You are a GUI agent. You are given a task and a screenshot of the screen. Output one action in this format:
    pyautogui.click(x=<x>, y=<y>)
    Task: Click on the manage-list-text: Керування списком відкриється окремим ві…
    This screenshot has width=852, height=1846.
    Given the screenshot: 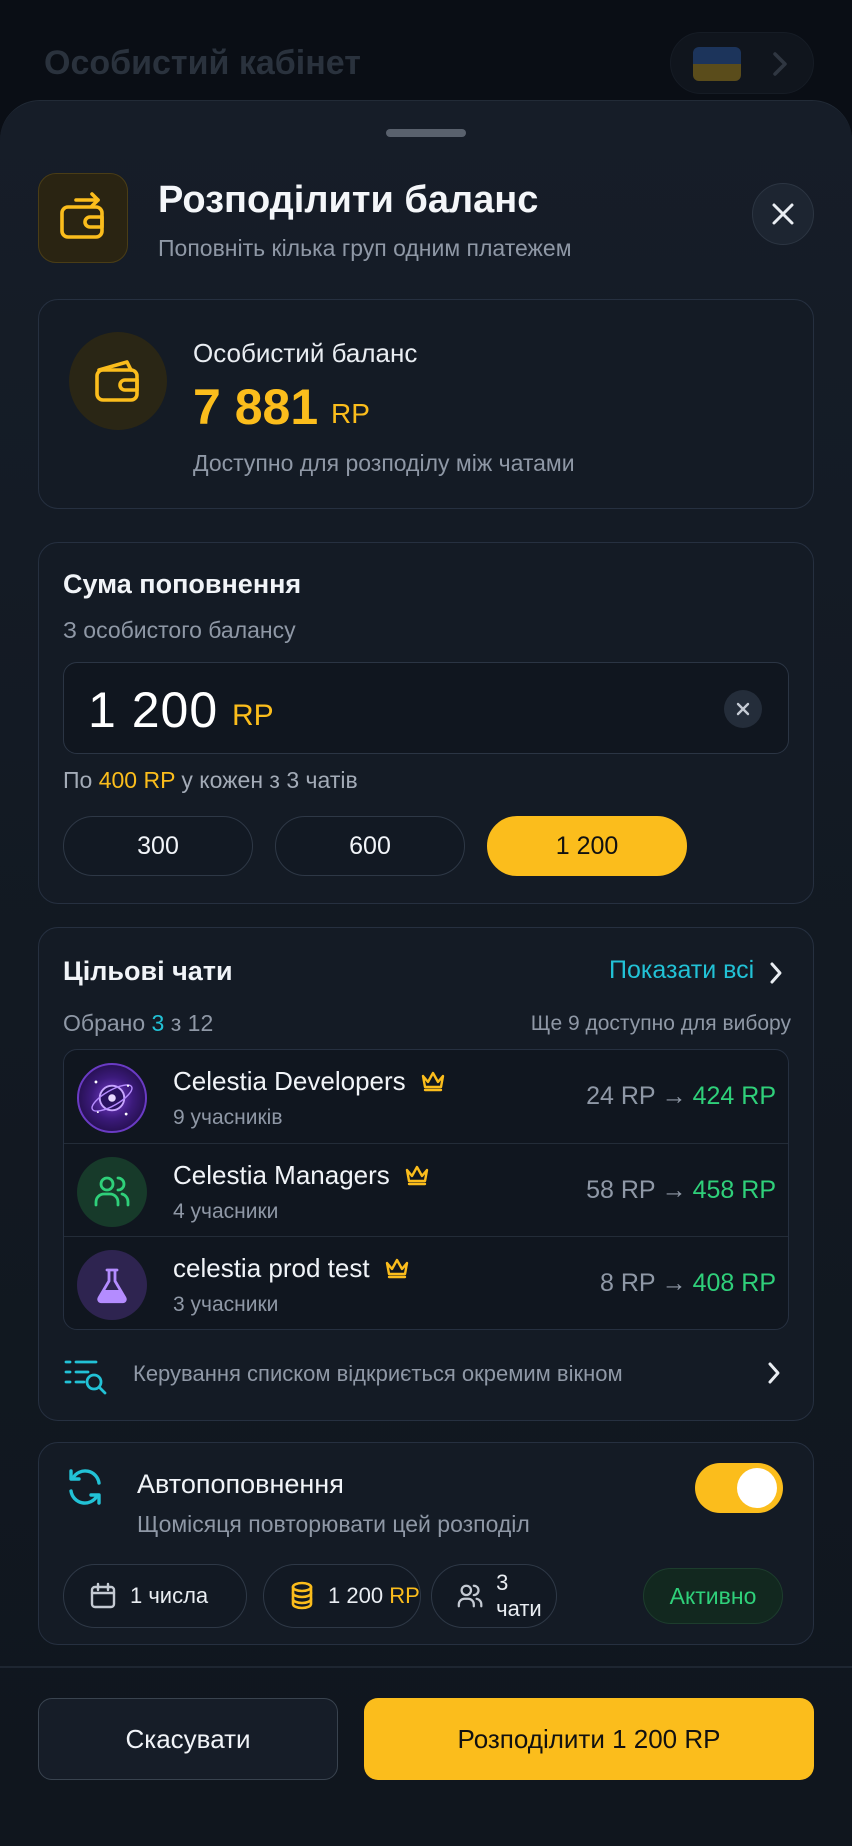 What is the action you would take?
    pyautogui.click(x=378, y=1374)
    